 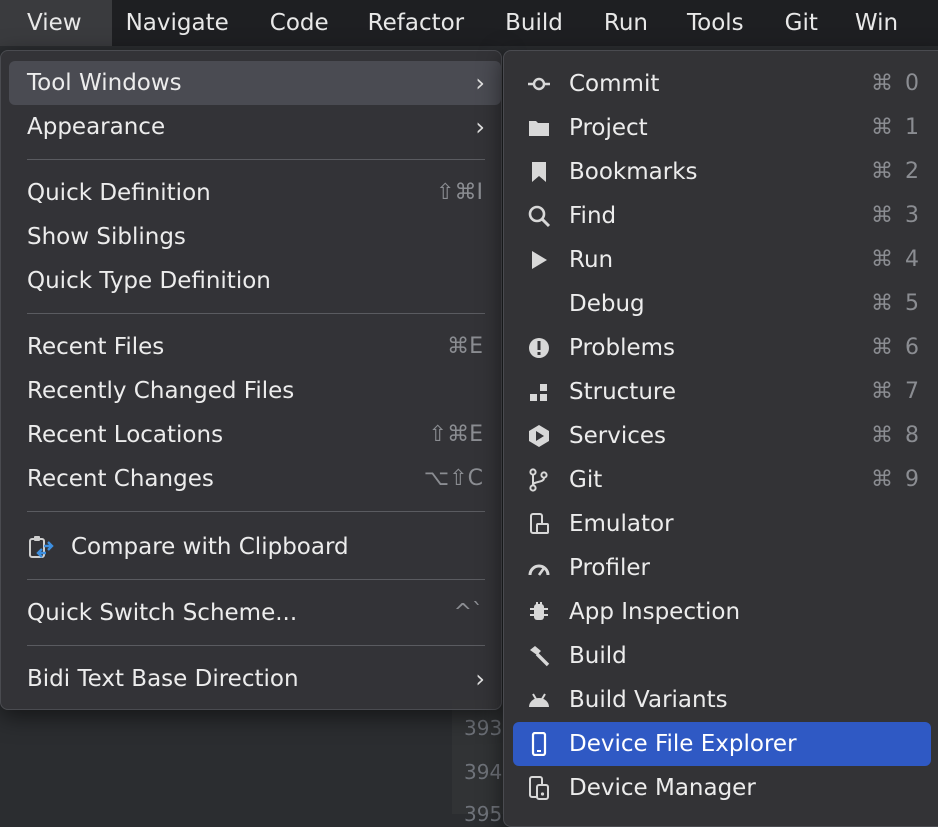 What do you see at coordinates (465, 346) in the screenshot?
I see `menu-item-shortcut: ⌘E` at bounding box center [465, 346].